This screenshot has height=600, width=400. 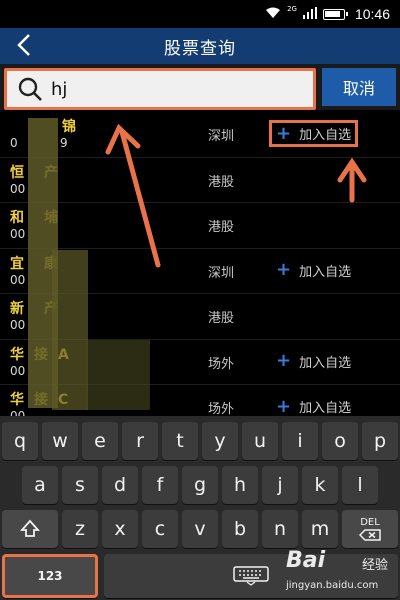 I want to click on key-k: k, so click(x=320, y=485).